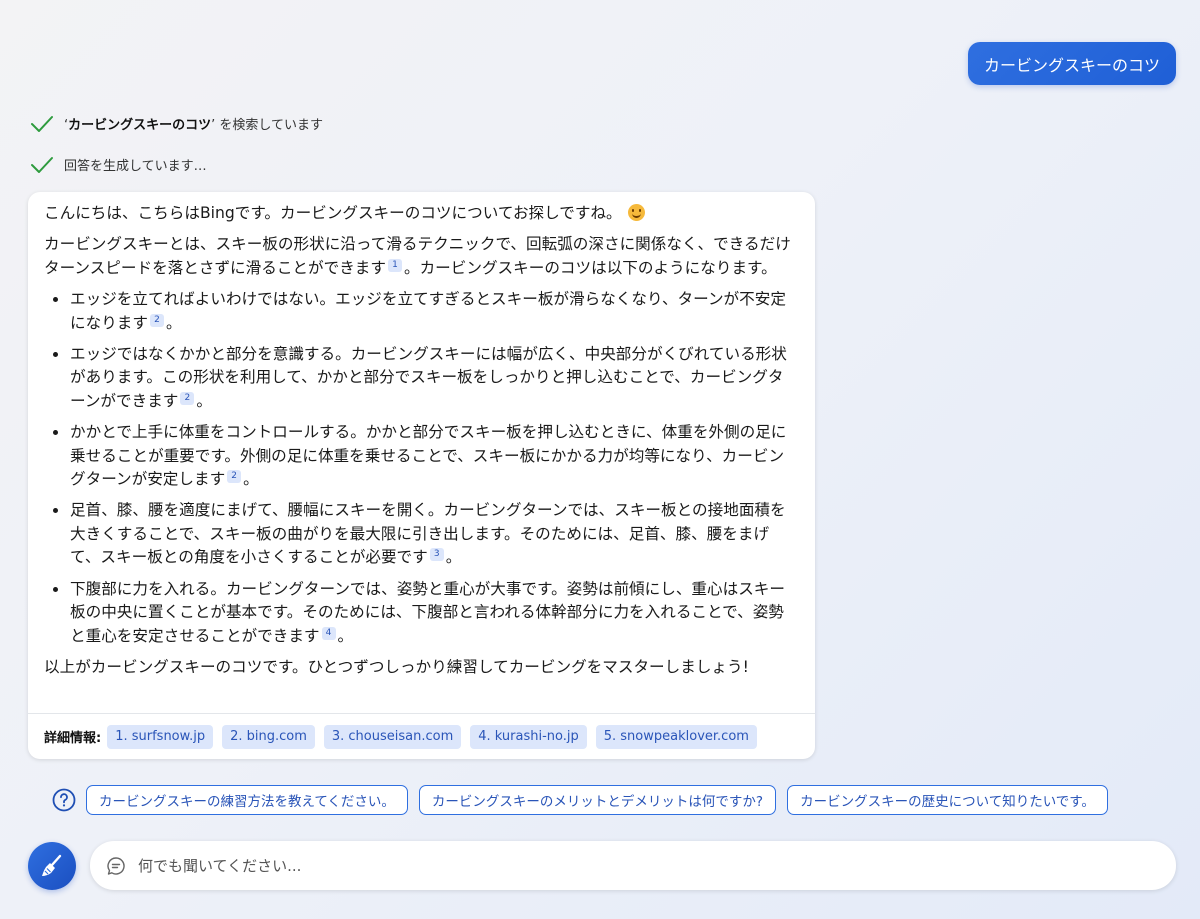 The width and height of the screenshot is (1200, 919). I want to click on status-searching: ‘カービングスキーのコツ’ を検索しています, so click(176, 123).